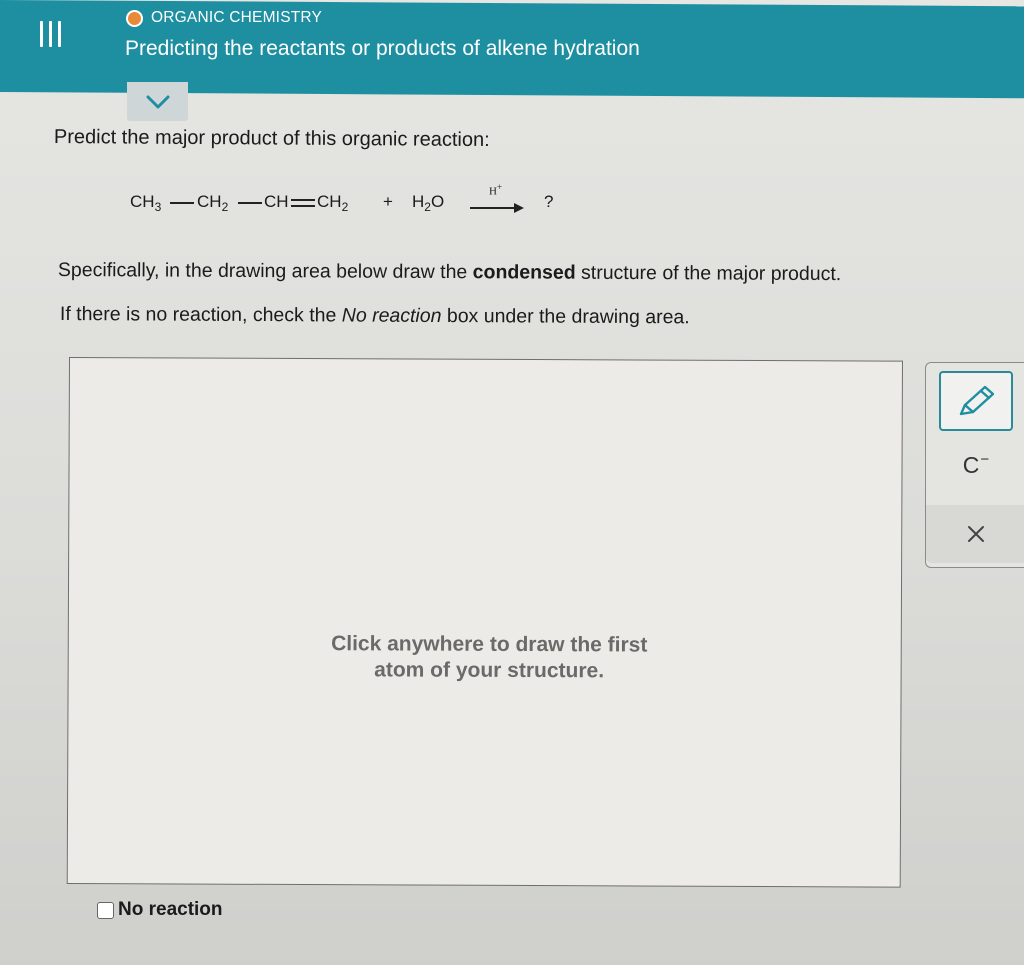 This screenshot has height=965, width=1024. I want to click on expand-button, so click(157, 101).